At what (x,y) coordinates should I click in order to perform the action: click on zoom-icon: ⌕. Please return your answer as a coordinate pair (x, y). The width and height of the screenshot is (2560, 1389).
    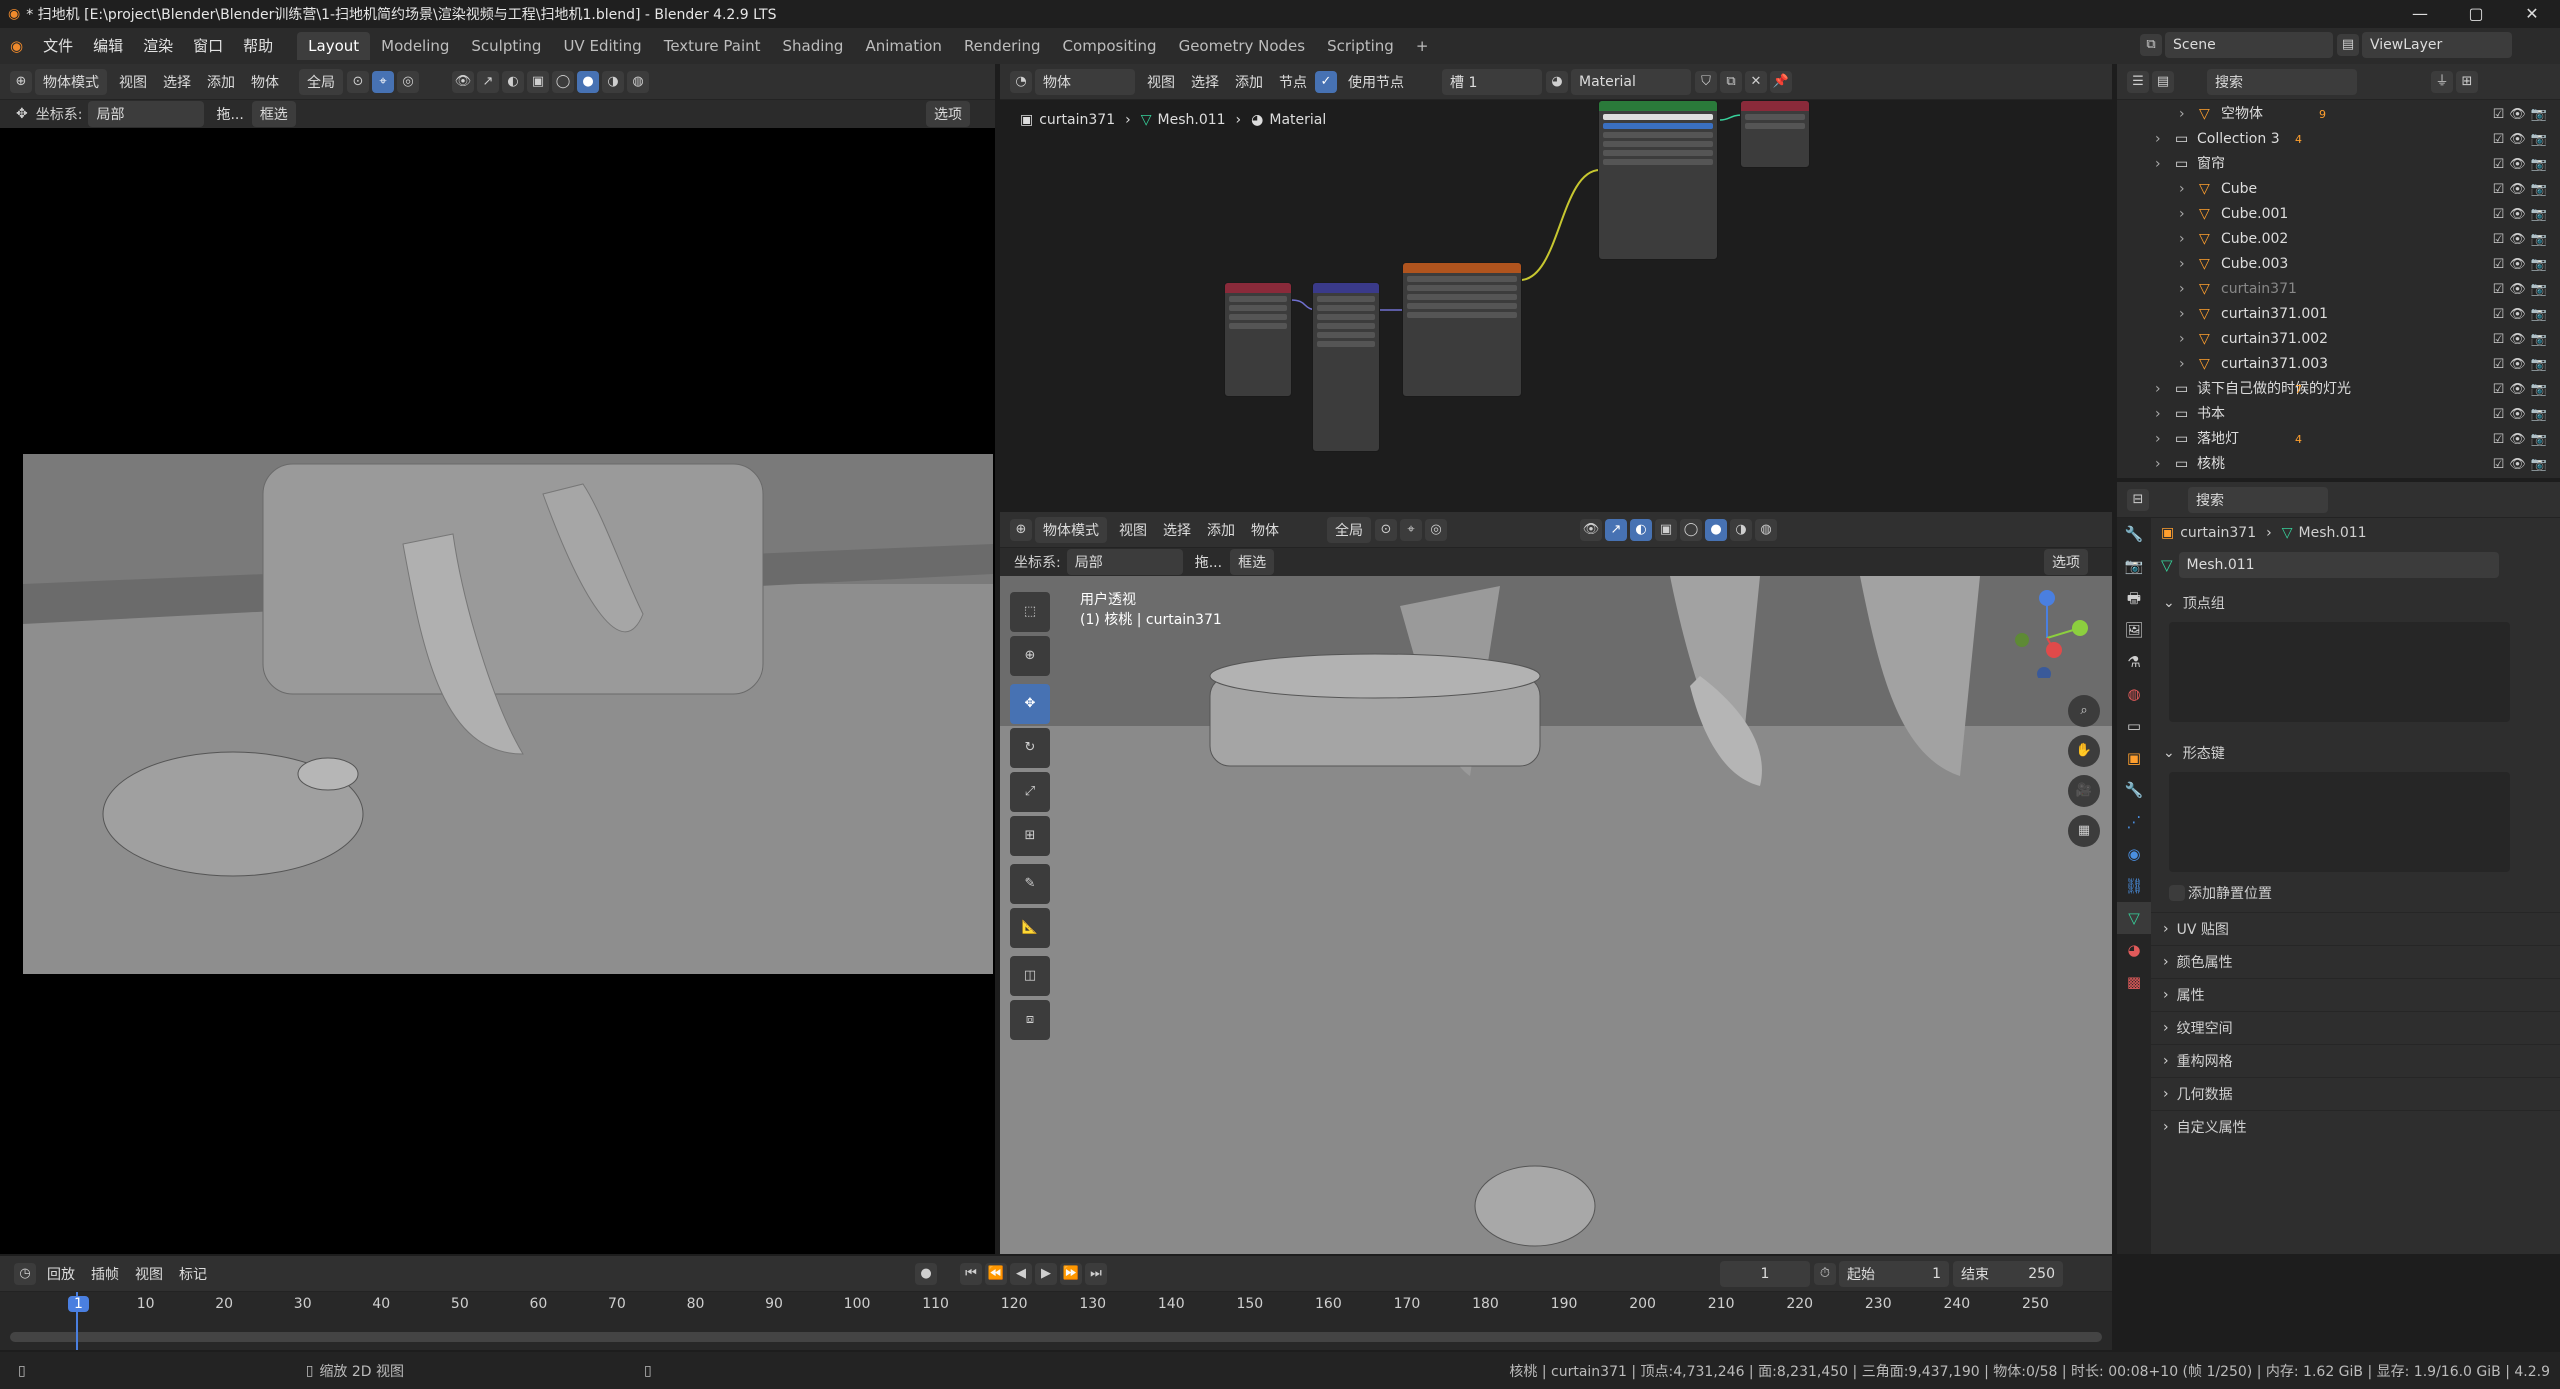
    Looking at the image, I should click on (2084, 711).